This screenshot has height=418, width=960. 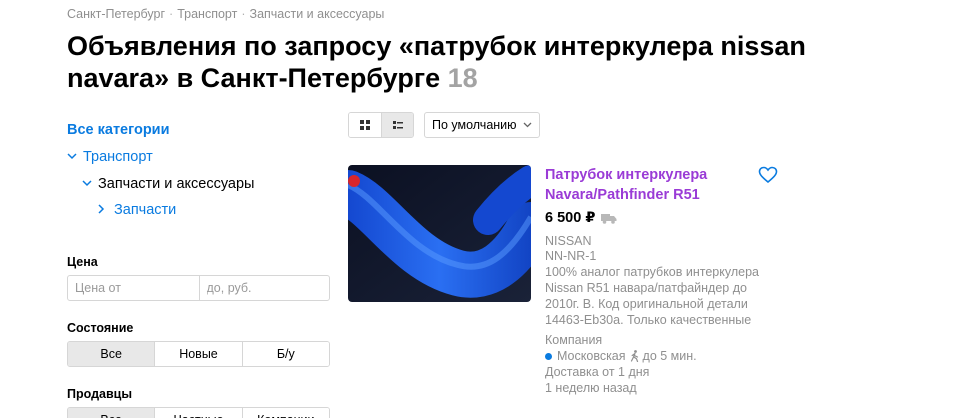 What do you see at coordinates (145, 210) in the screenshot?
I see `category-parts-label: Запчасти` at bounding box center [145, 210].